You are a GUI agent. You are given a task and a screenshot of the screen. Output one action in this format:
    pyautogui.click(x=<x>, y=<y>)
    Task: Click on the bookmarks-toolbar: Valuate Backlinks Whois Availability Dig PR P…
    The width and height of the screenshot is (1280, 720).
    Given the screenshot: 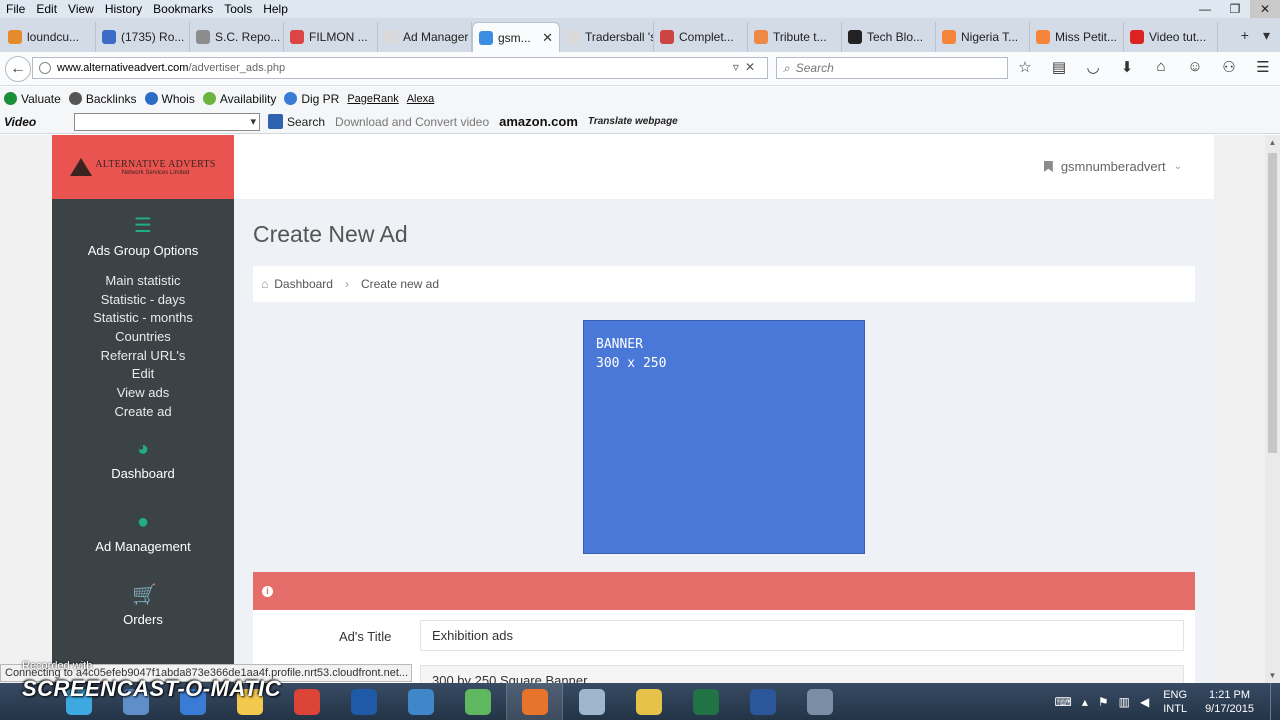 What is the action you would take?
    pyautogui.click(x=640, y=98)
    